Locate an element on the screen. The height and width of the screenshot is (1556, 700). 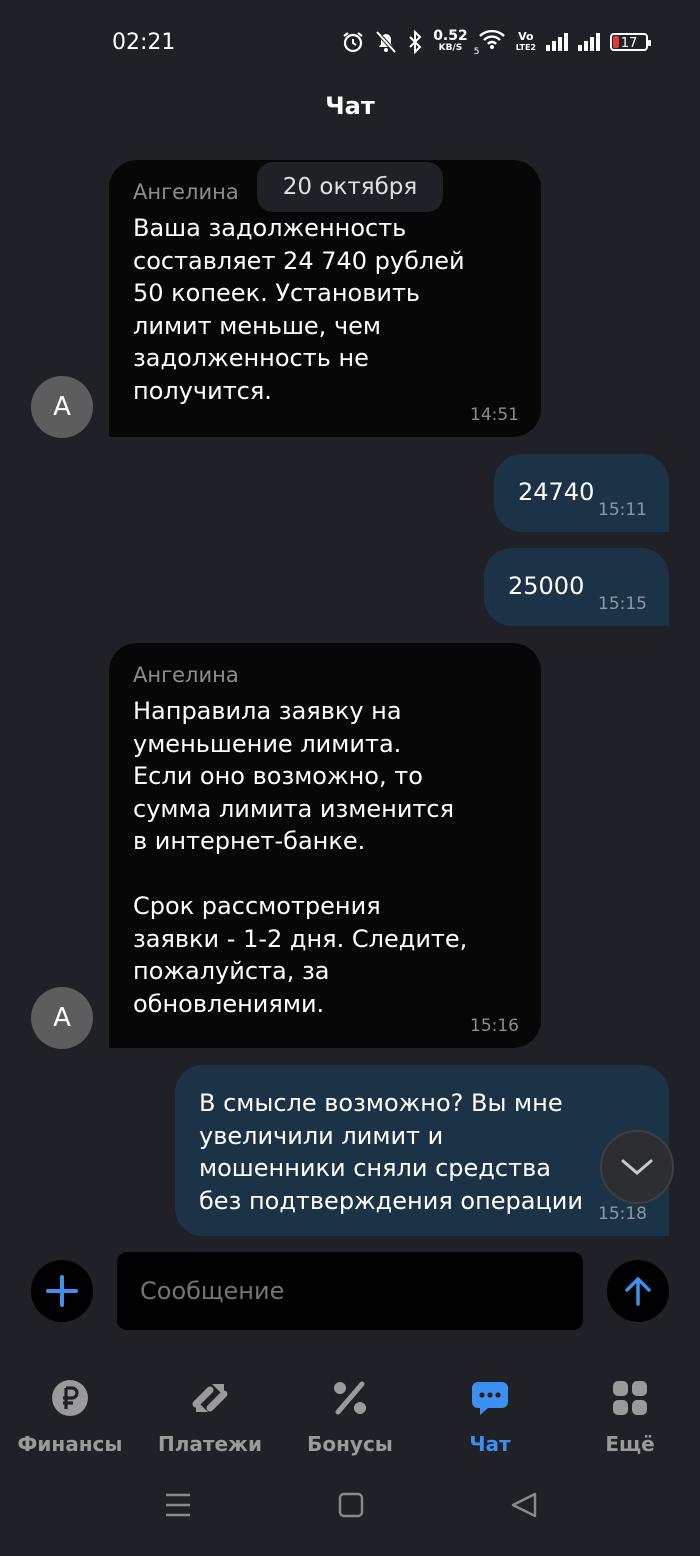
page-title: Чат is located at coordinates (350, 106).